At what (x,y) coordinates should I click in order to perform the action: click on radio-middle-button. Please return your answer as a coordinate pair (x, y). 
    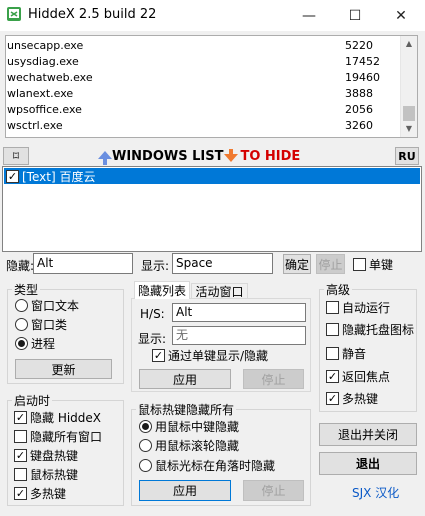
    Looking at the image, I should click on (145, 426).